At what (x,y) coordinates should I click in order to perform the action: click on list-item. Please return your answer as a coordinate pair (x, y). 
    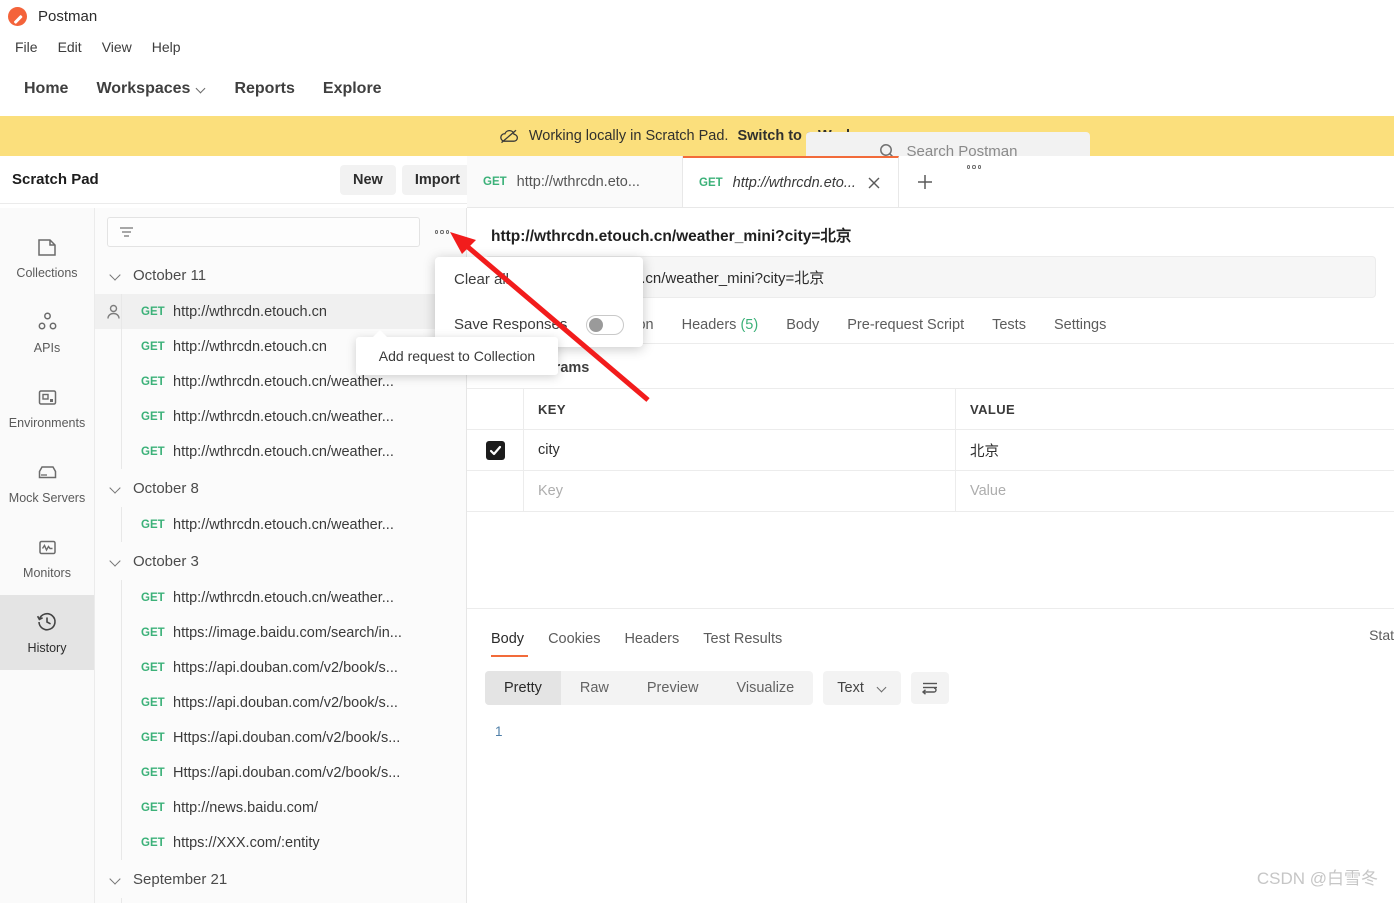
    Looking at the image, I should click on (280, 900).